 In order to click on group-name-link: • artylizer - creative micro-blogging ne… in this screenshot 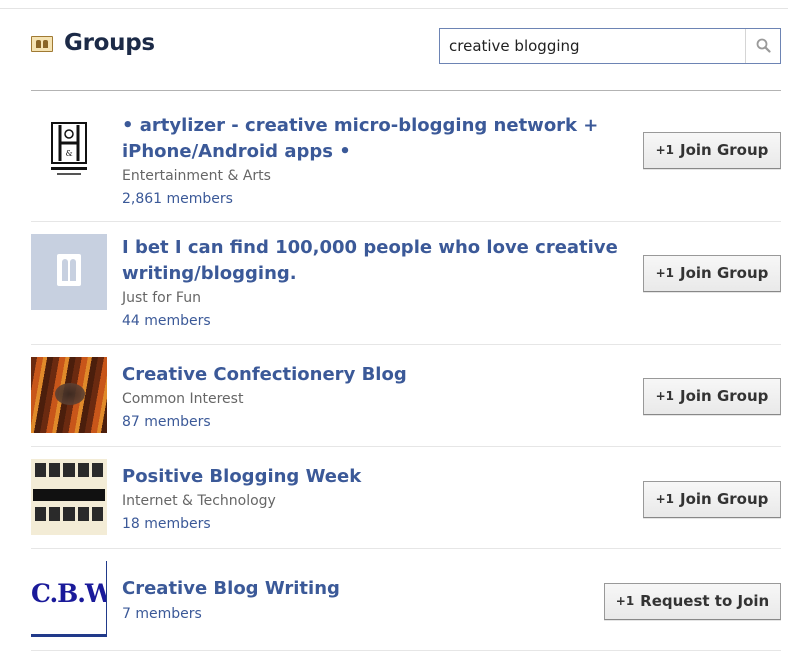, I will do `click(372, 139)`.